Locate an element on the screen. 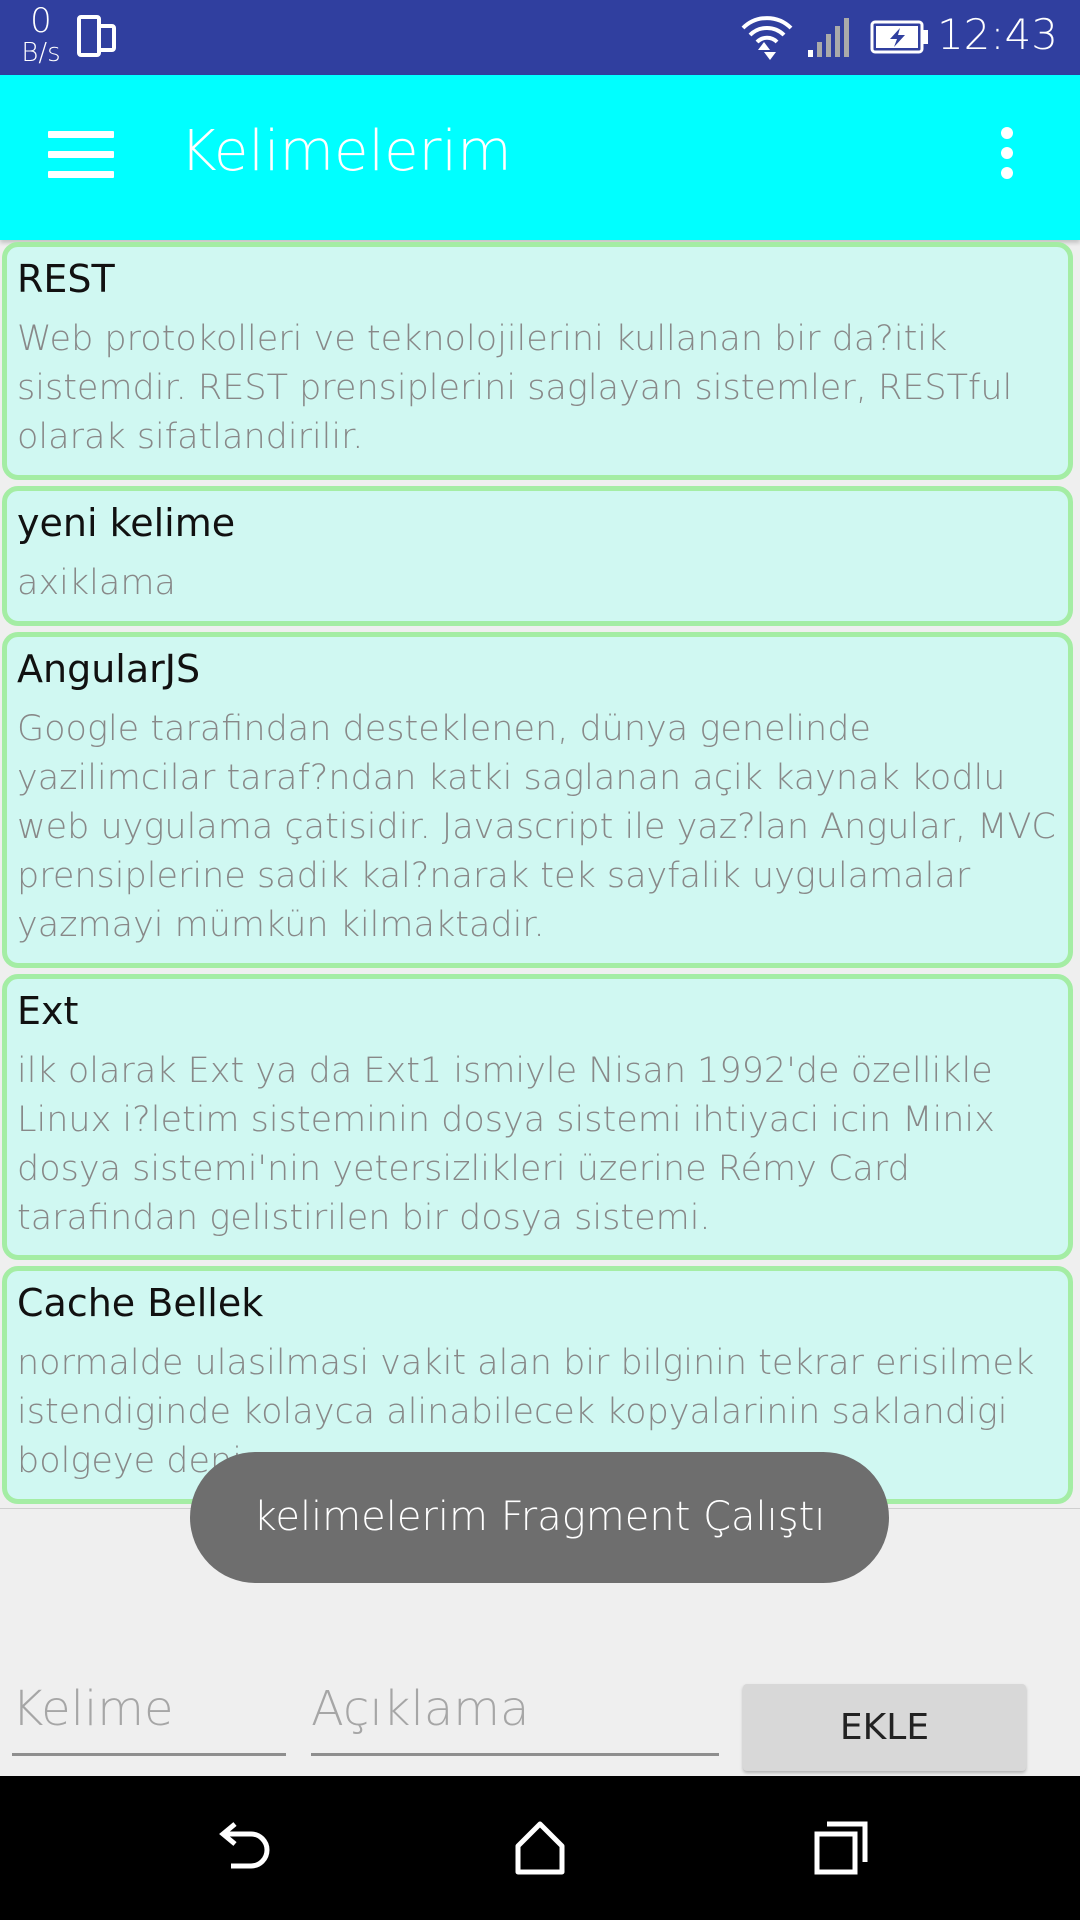  battery-charging-icon is located at coordinates (899, 37).